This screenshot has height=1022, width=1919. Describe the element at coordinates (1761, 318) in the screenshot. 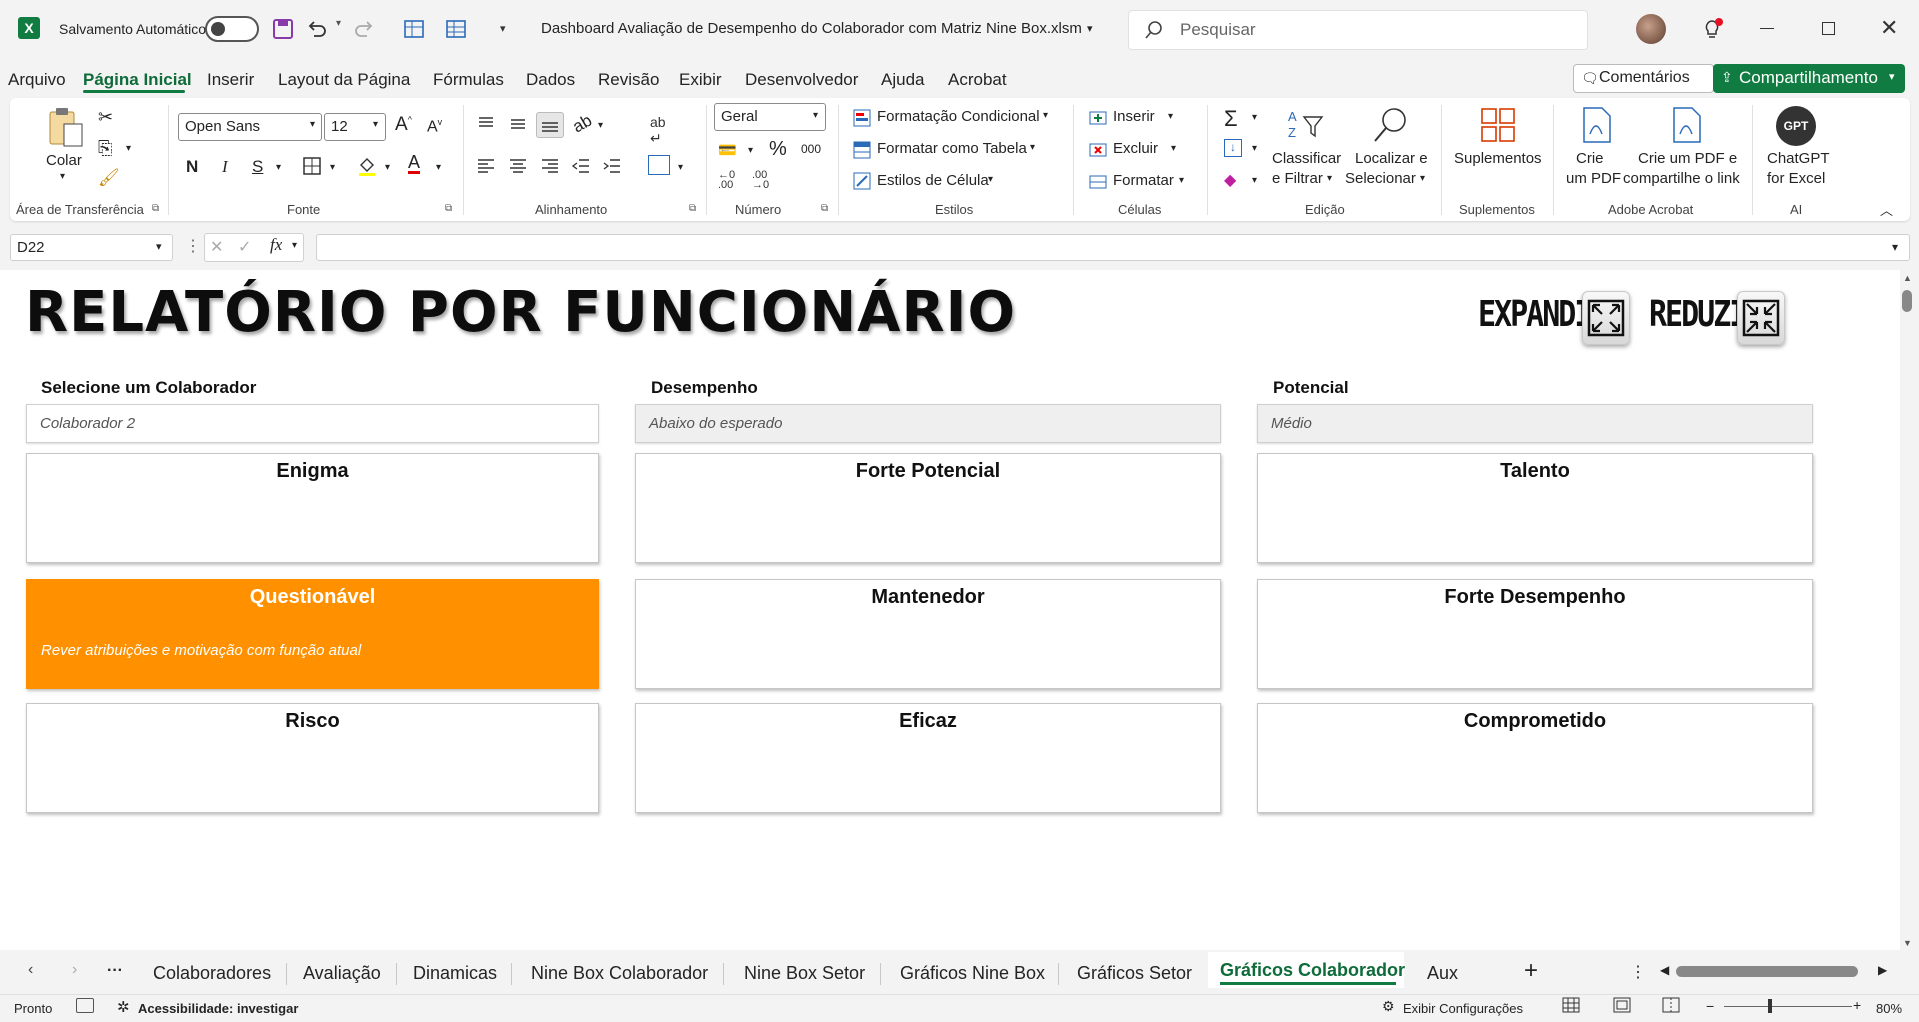

I see `reduce-button` at that location.